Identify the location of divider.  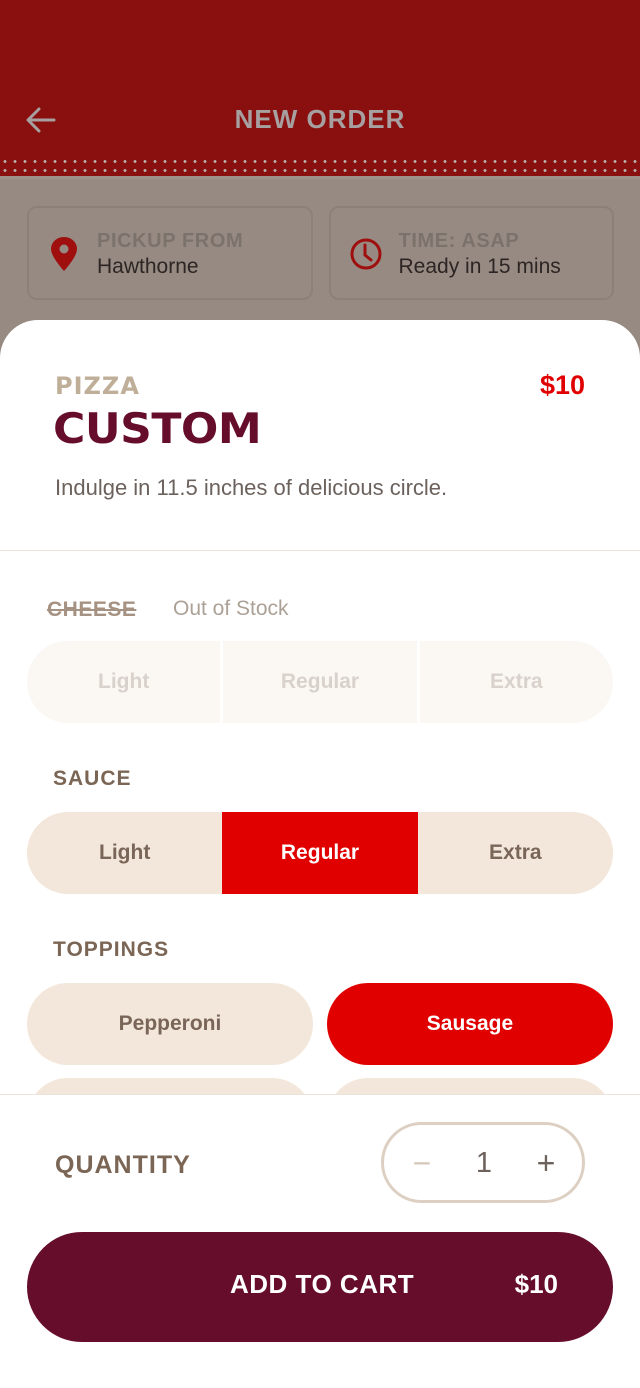
(320, 550).